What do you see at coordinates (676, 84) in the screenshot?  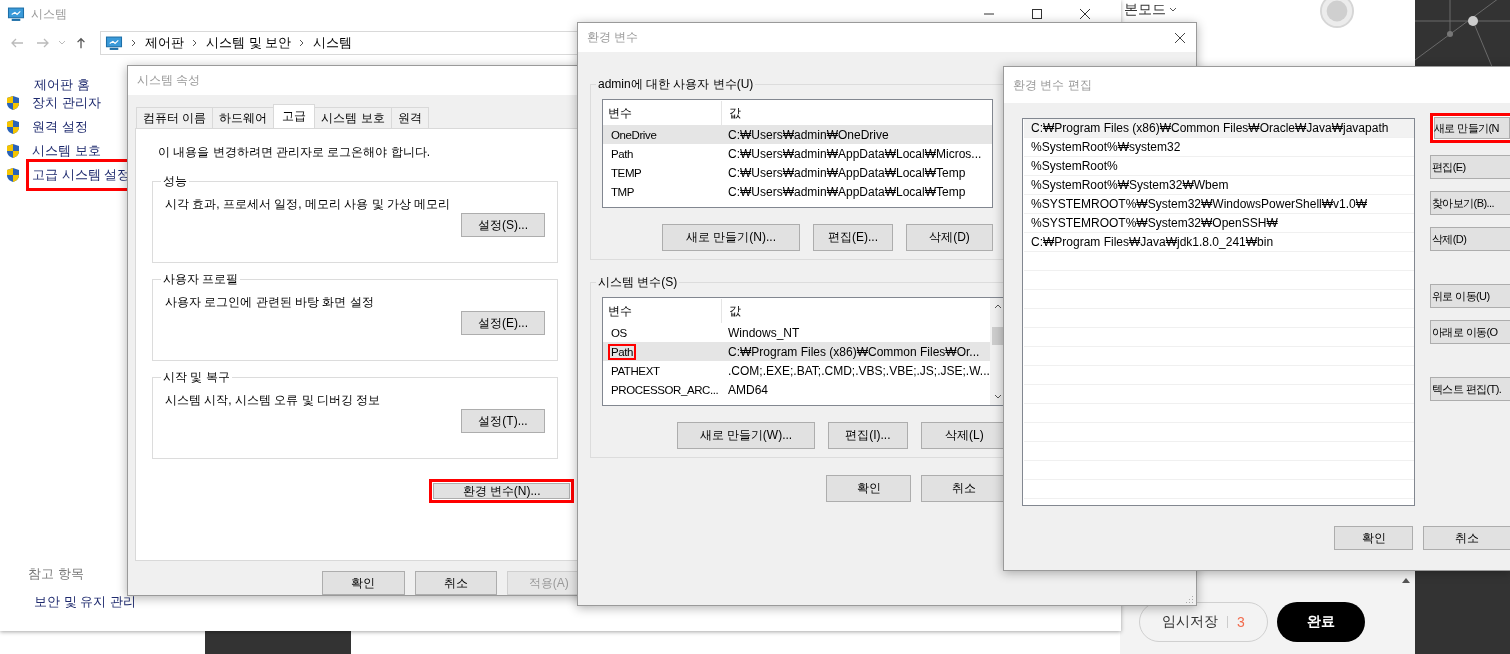 I see `group-title: admin에 대한 사용자 변수(U)` at bounding box center [676, 84].